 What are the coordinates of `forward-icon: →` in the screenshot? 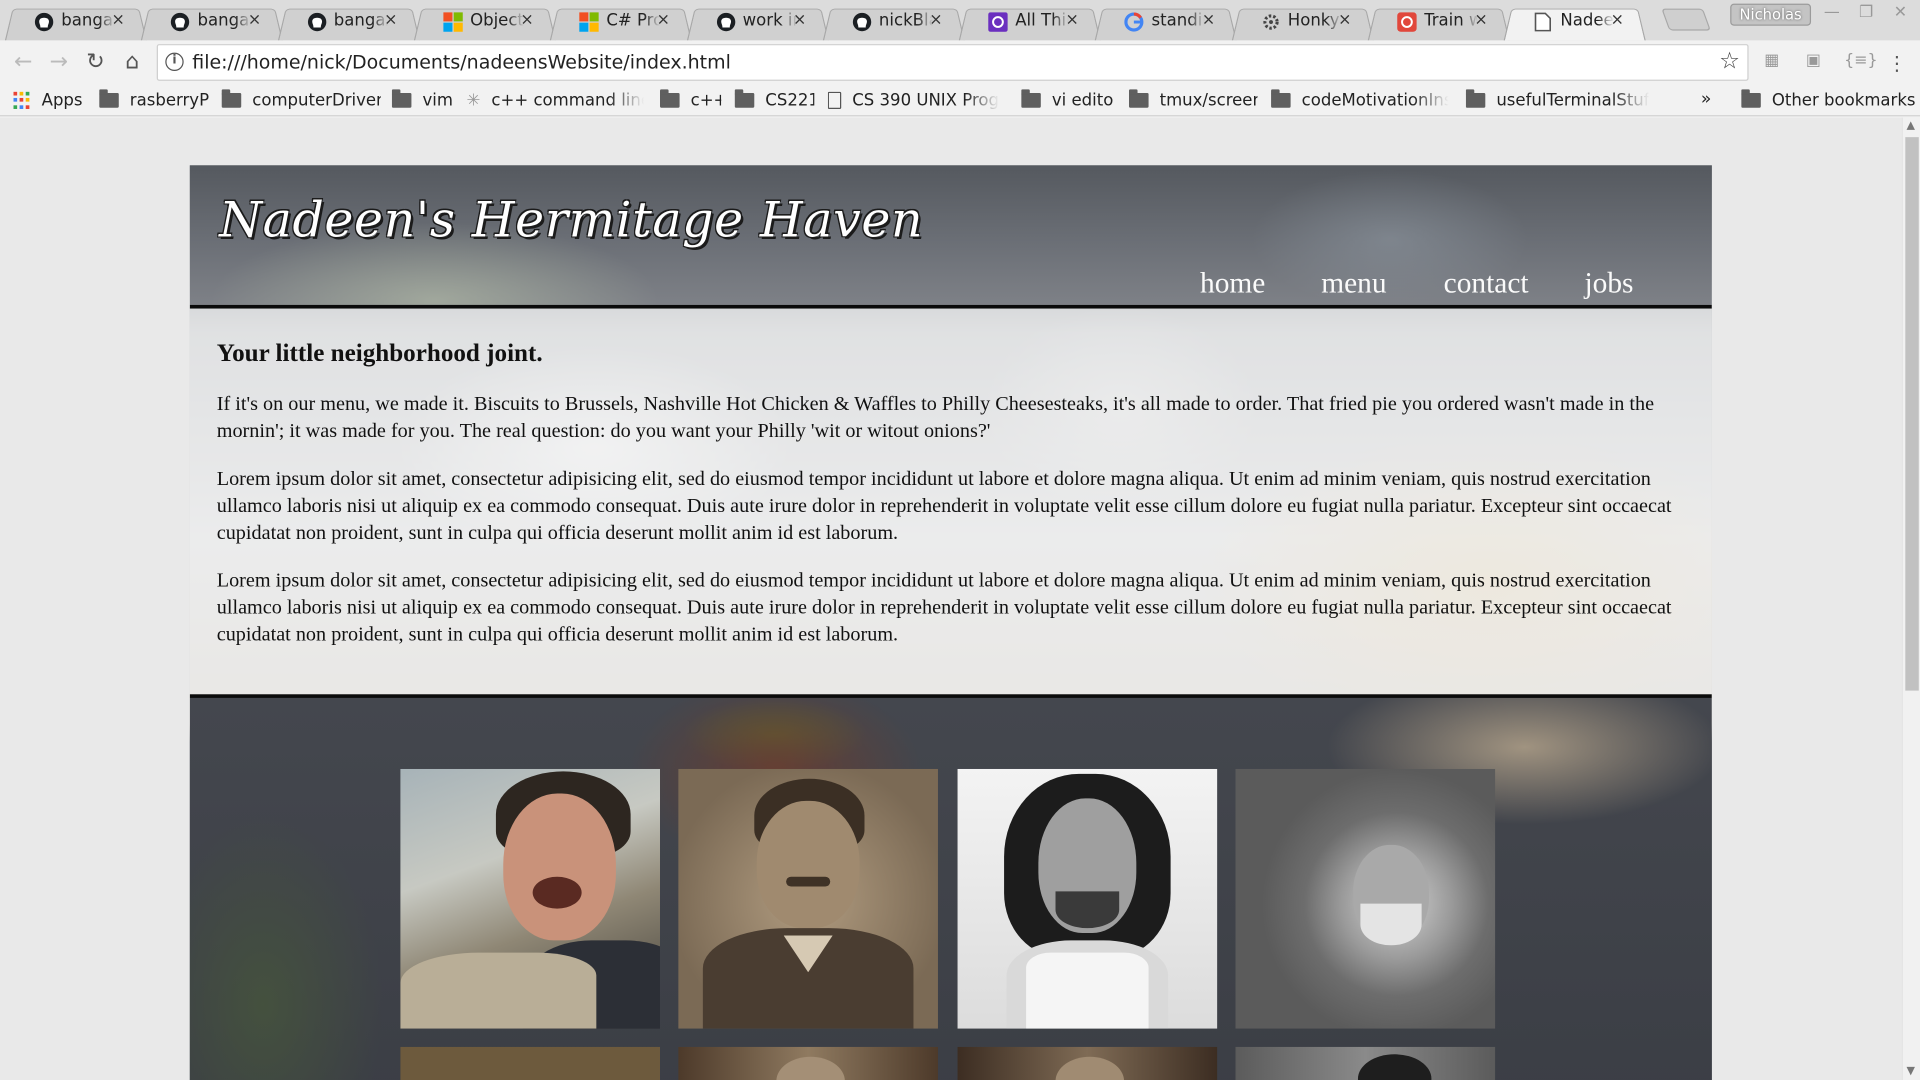 It's located at (58, 62).